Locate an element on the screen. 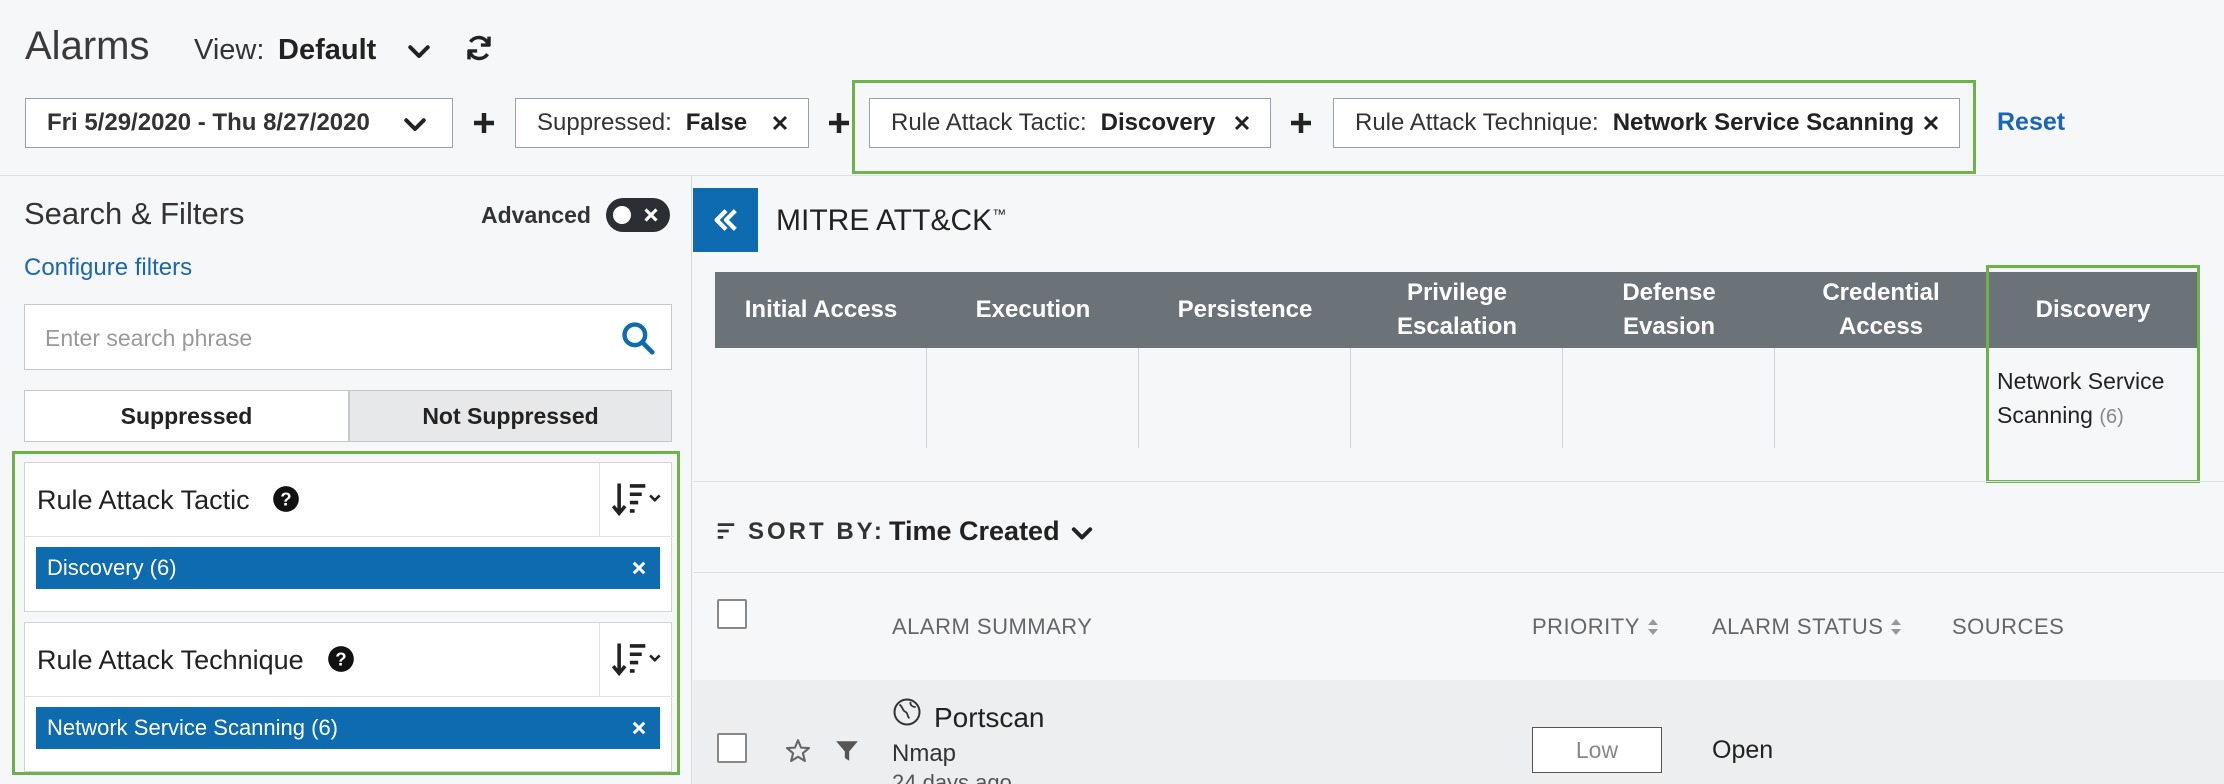  mitre-column-header: Execution is located at coordinates (1033, 310).